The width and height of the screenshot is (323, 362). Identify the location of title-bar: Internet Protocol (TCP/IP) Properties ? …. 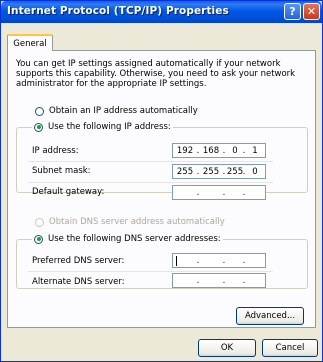
(161, 12).